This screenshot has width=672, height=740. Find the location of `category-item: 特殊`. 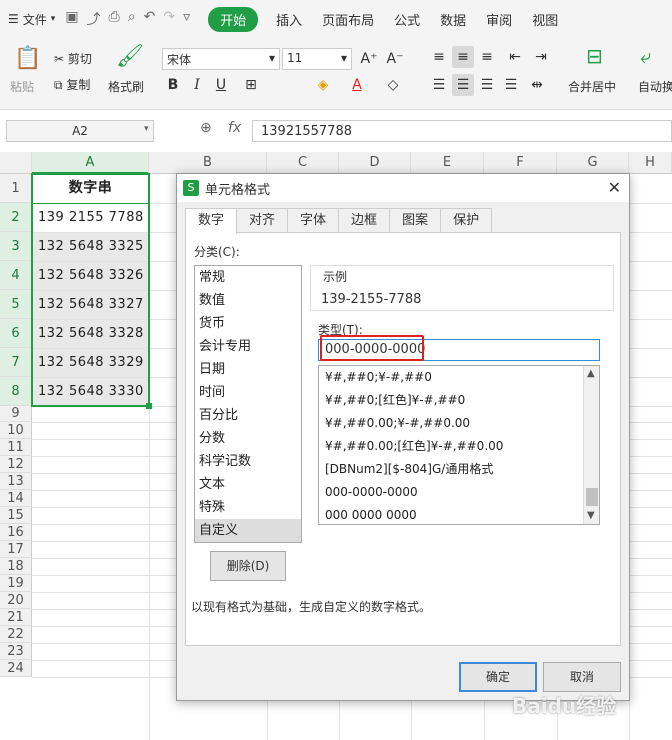

category-item: 特殊 is located at coordinates (248, 507).